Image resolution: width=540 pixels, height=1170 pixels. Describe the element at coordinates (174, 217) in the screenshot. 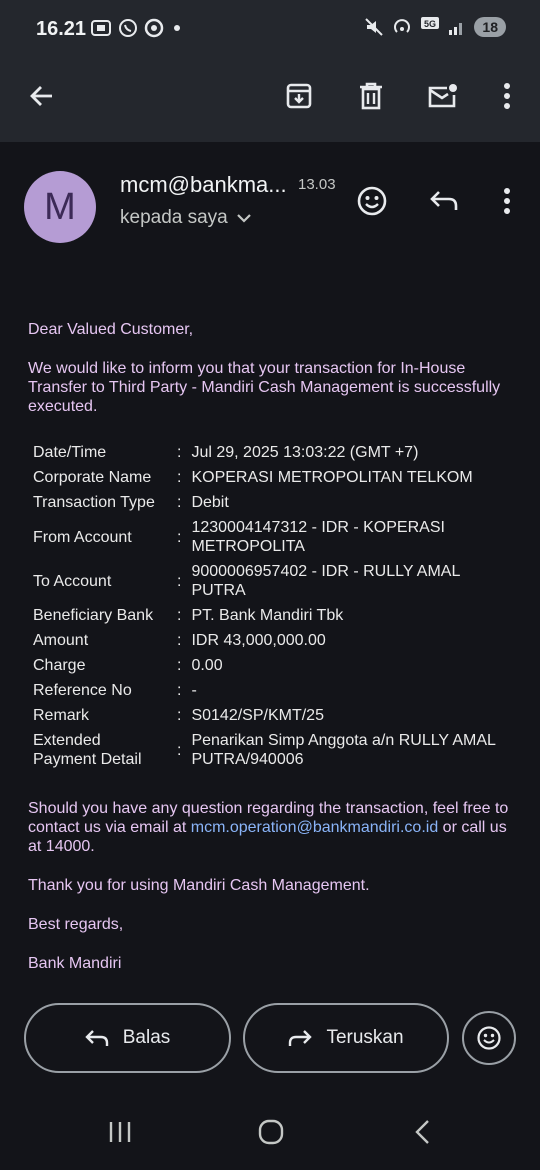

I see `recipient-label: kepada saya` at that location.